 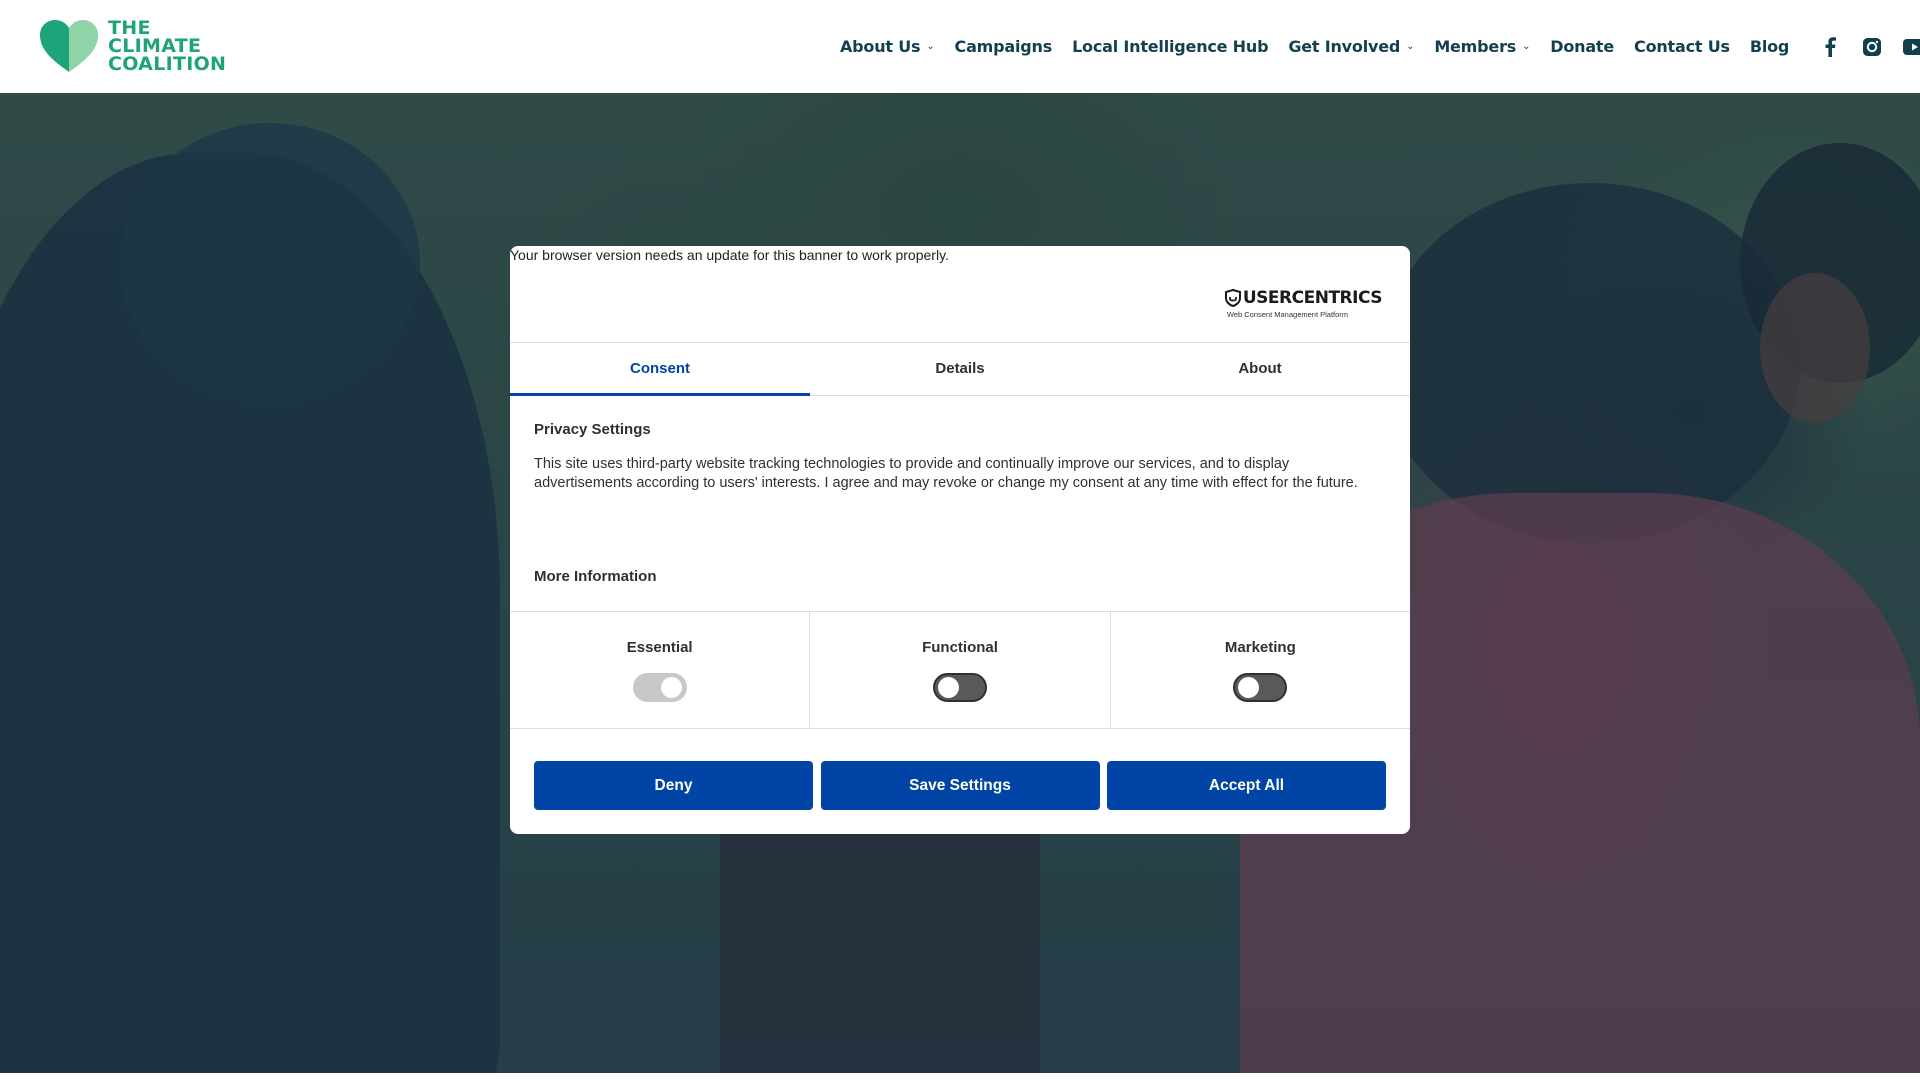 I want to click on nav-donate: Donate, so click(x=1582, y=46).